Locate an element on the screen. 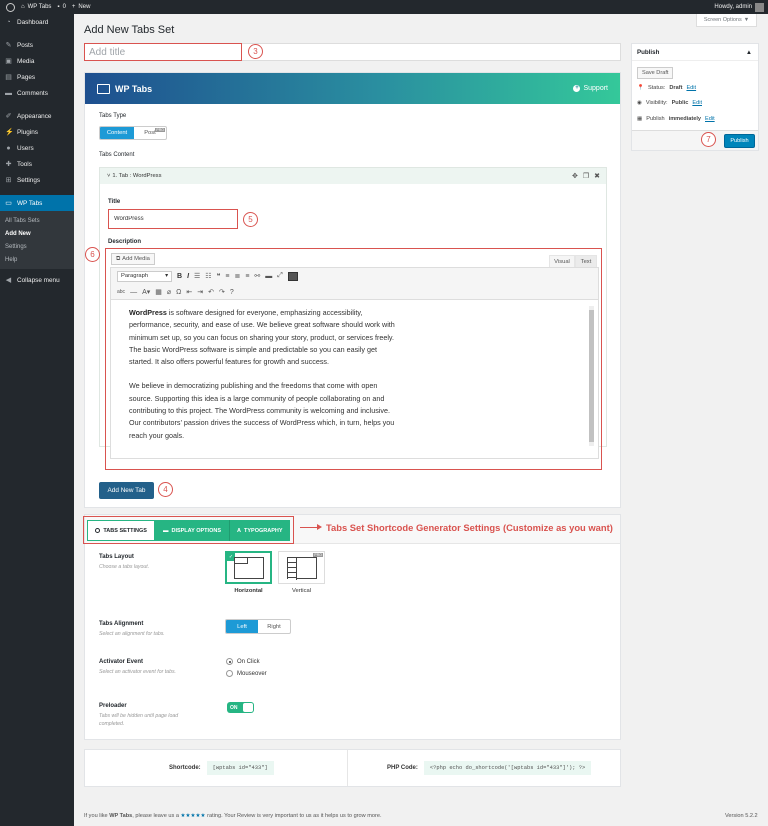 This screenshot has height=826, width=768. radio-mouseover is located at coordinates (229, 673).